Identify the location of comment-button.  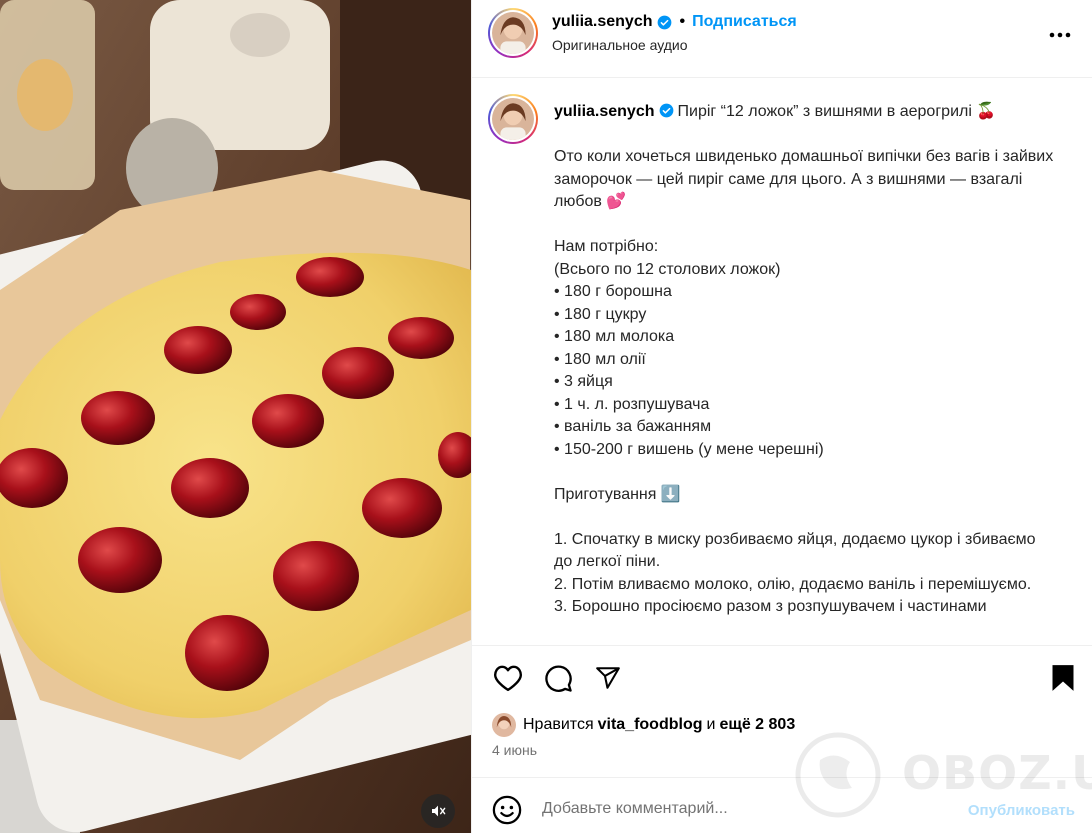
(558, 678).